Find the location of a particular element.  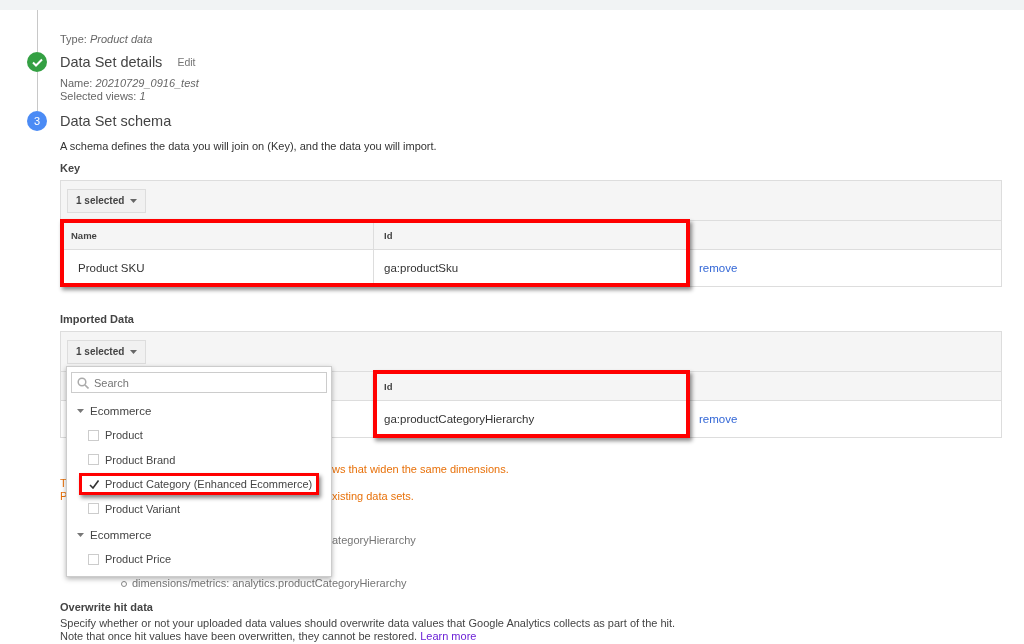

table-cell: Product SKU is located at coordinates (217, 267).